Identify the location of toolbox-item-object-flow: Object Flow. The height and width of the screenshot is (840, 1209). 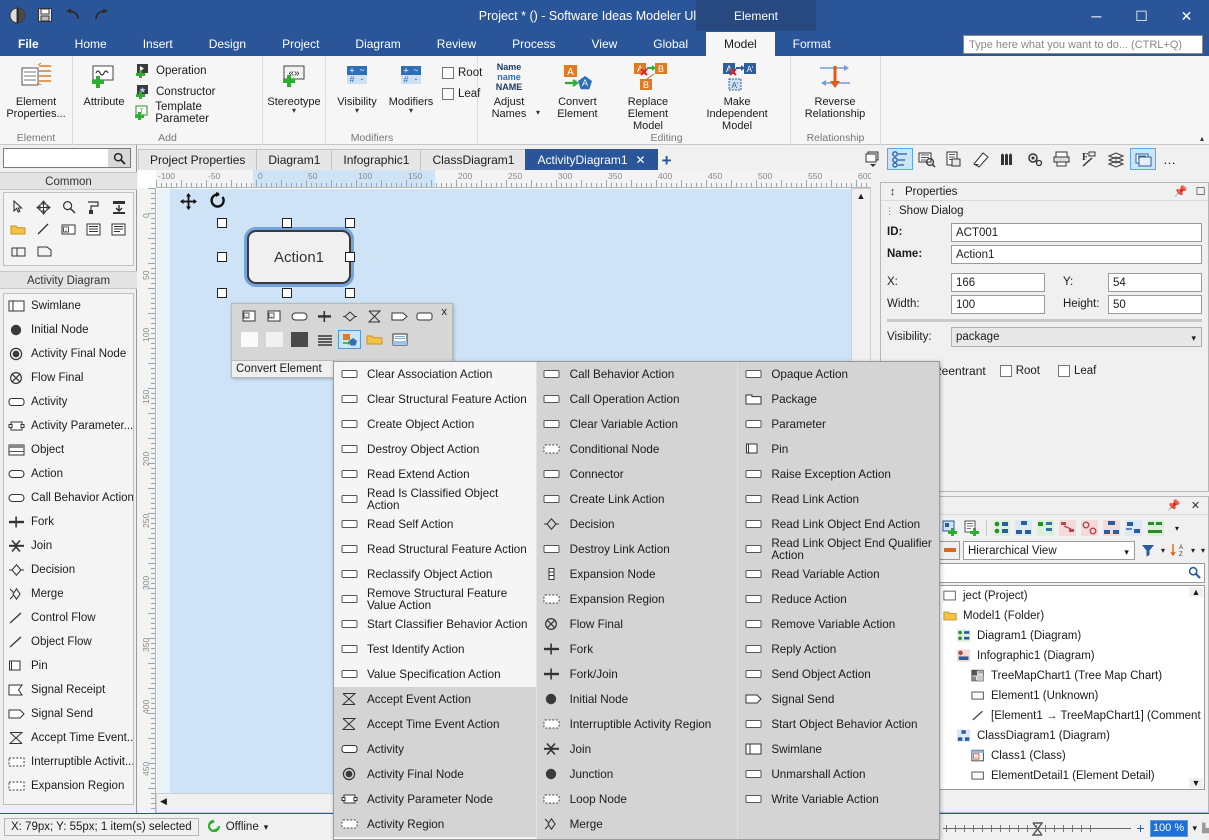
(68, 642).